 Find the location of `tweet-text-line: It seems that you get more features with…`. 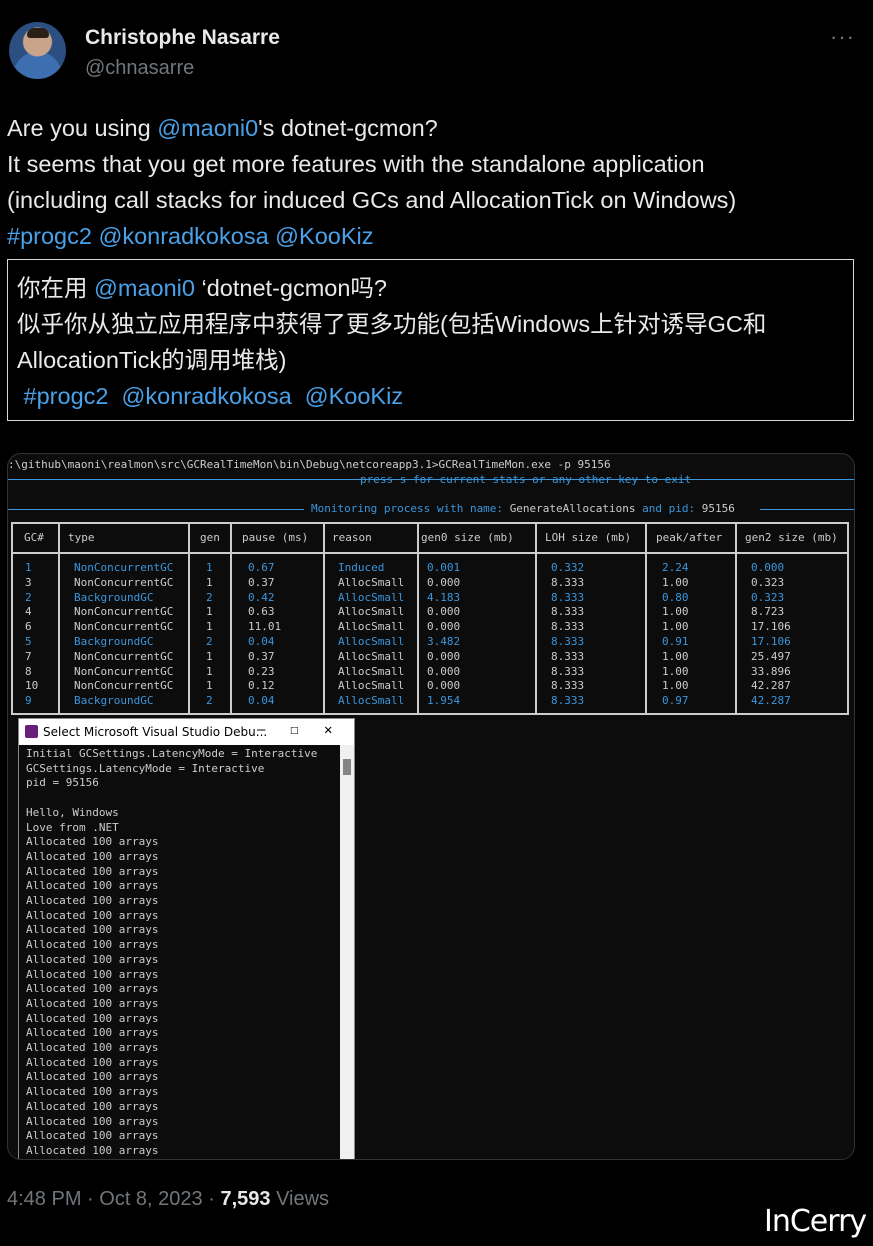

tweet-text-line: It seems that you get more features with… is located at coordinates (356, 164).